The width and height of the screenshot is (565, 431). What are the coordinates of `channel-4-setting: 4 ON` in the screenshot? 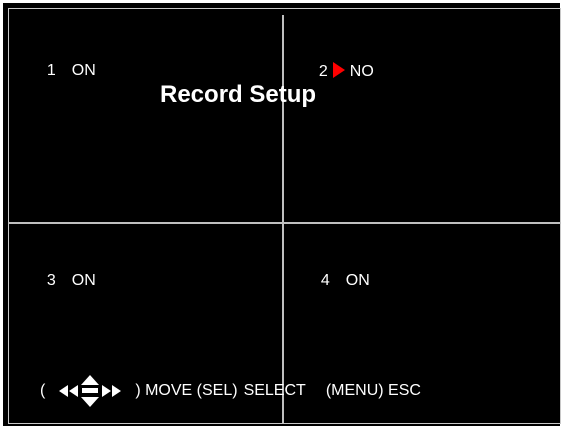 It's located at (341, 272).